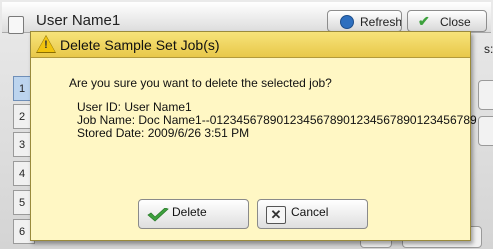 Image resolution: width=493 pixels, height=249 pixels. Describe the element at coordinates (381, 22) in the screenshot. I see `refresh-label: Refresh` at that location.